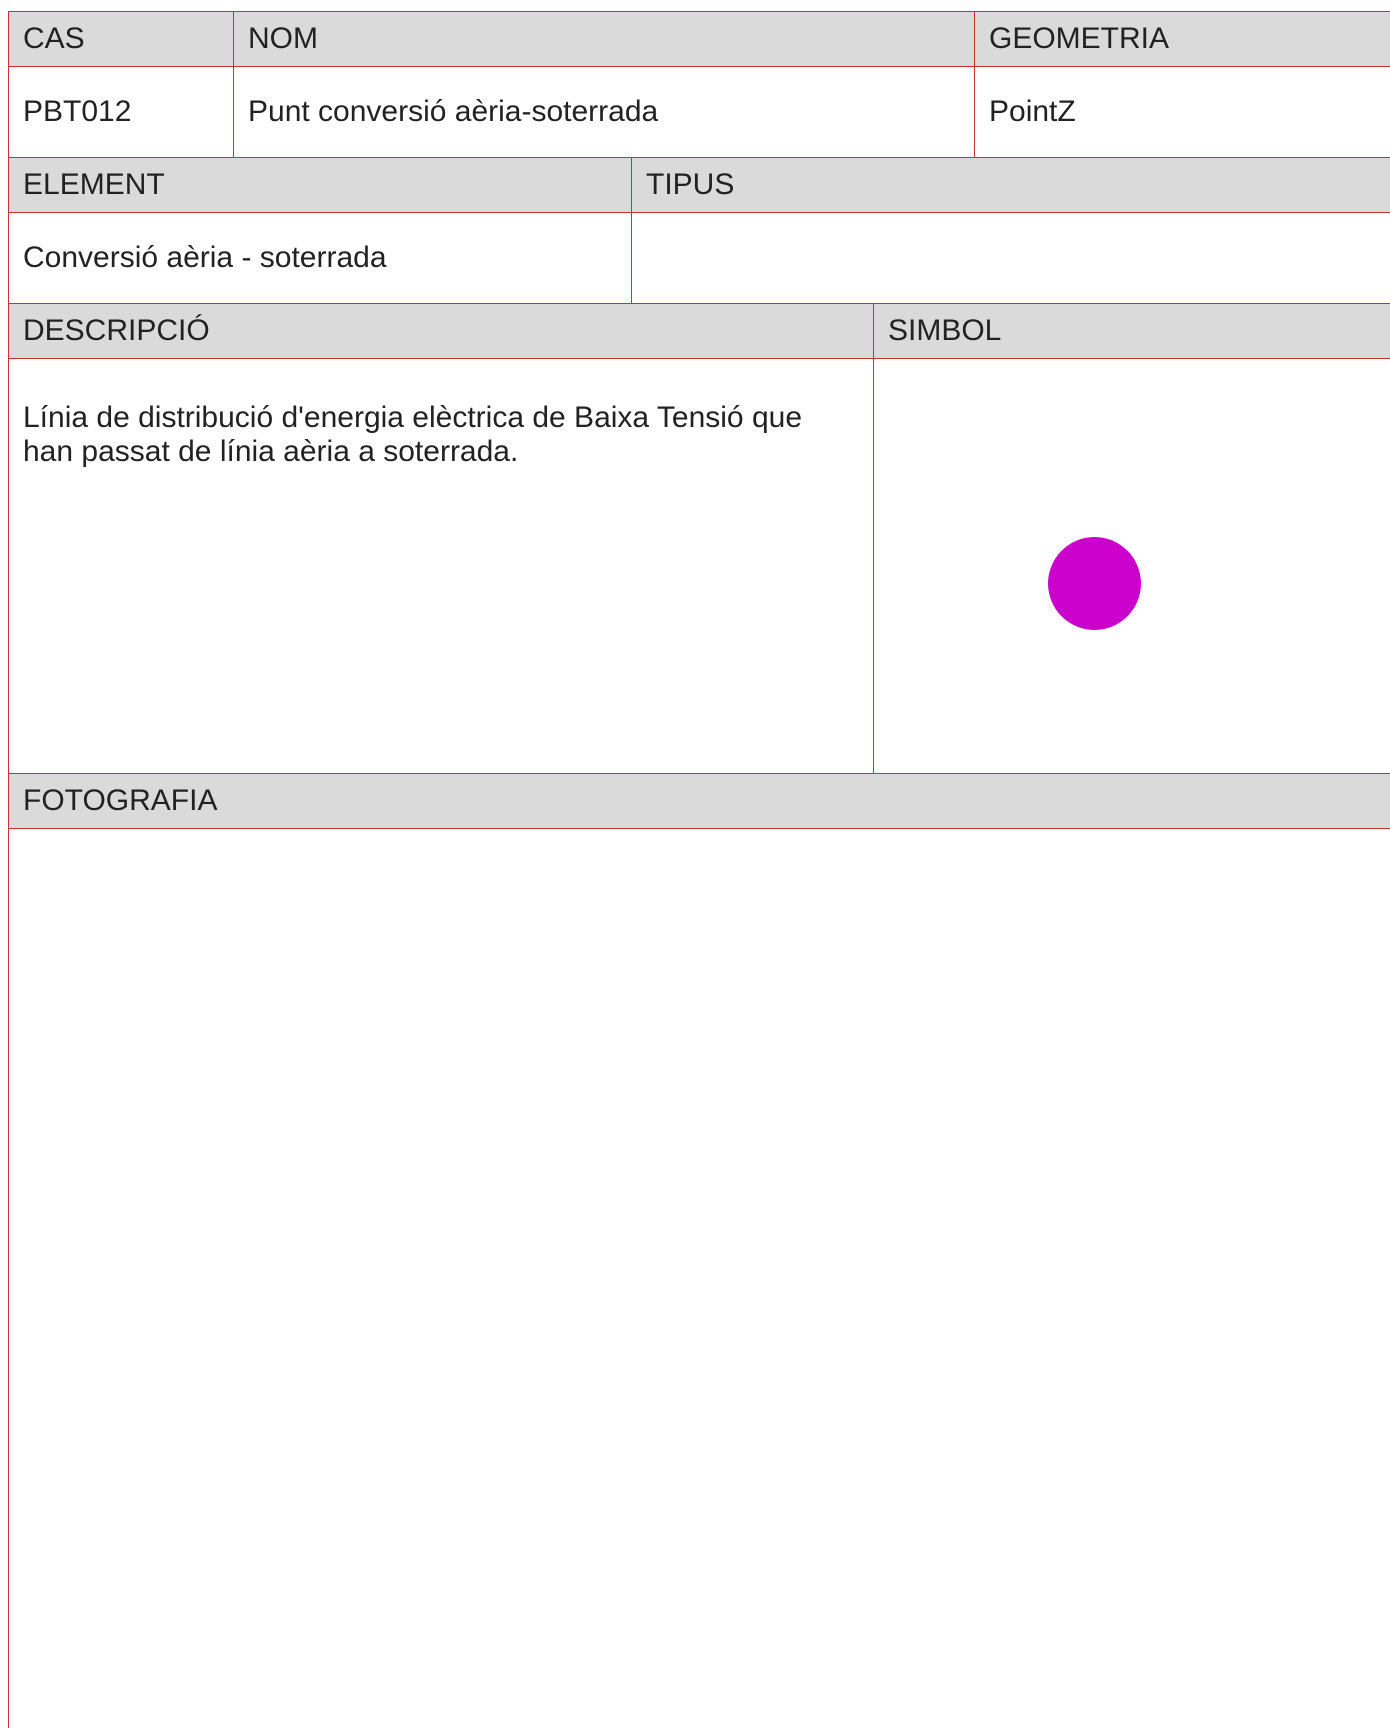 The image size is (1390, 1728). I want to click on geometria-header-label: GEOMETRIA, so click(1079, 38).